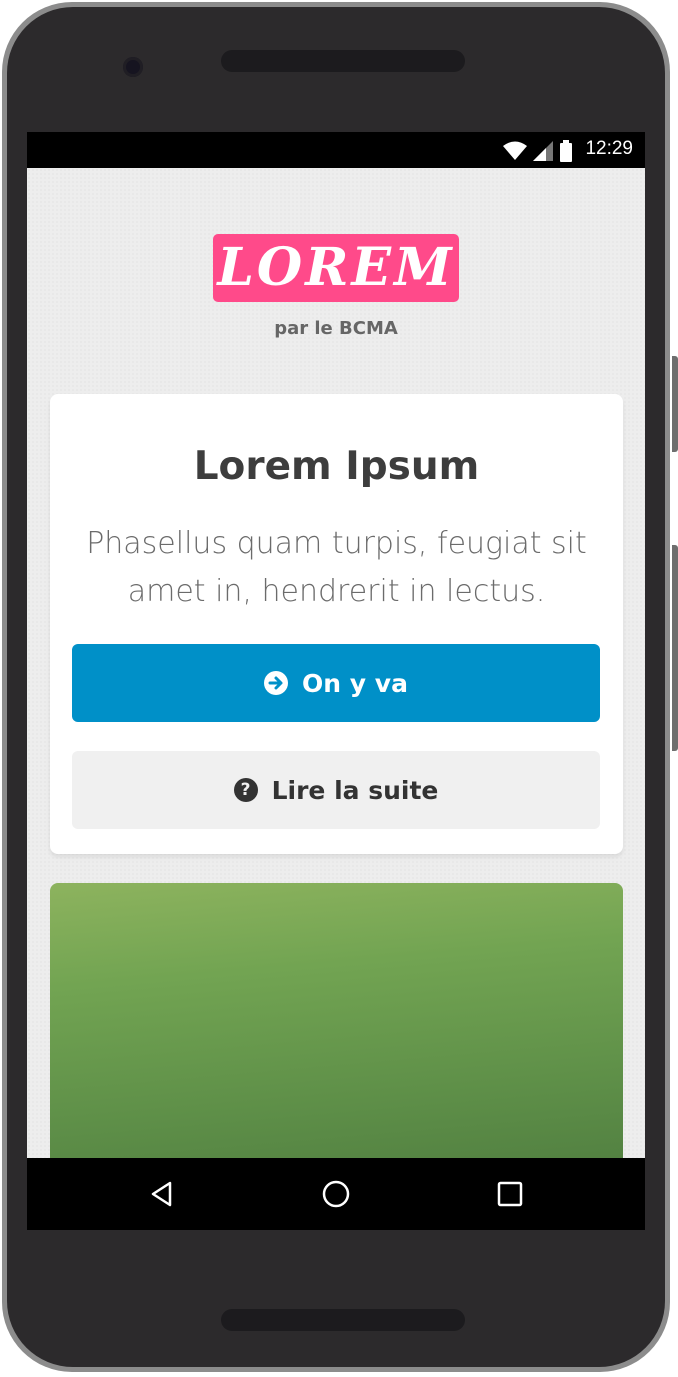 The image size is (678, 1377). Describe the element at coordinates (336, 466) in the screenshot. I see `card-title: Lorem Ipsum` at that location.